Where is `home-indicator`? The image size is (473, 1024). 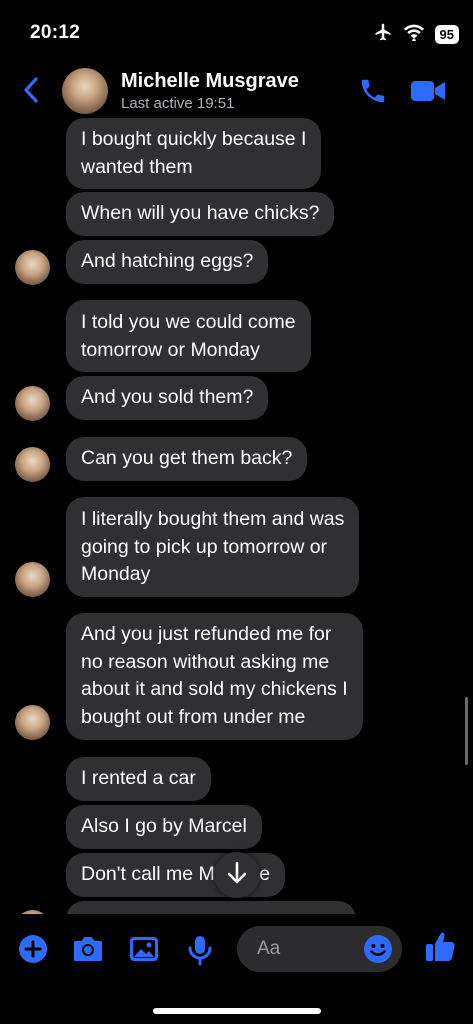
home-indicator is located at coordinates (237, 1011).